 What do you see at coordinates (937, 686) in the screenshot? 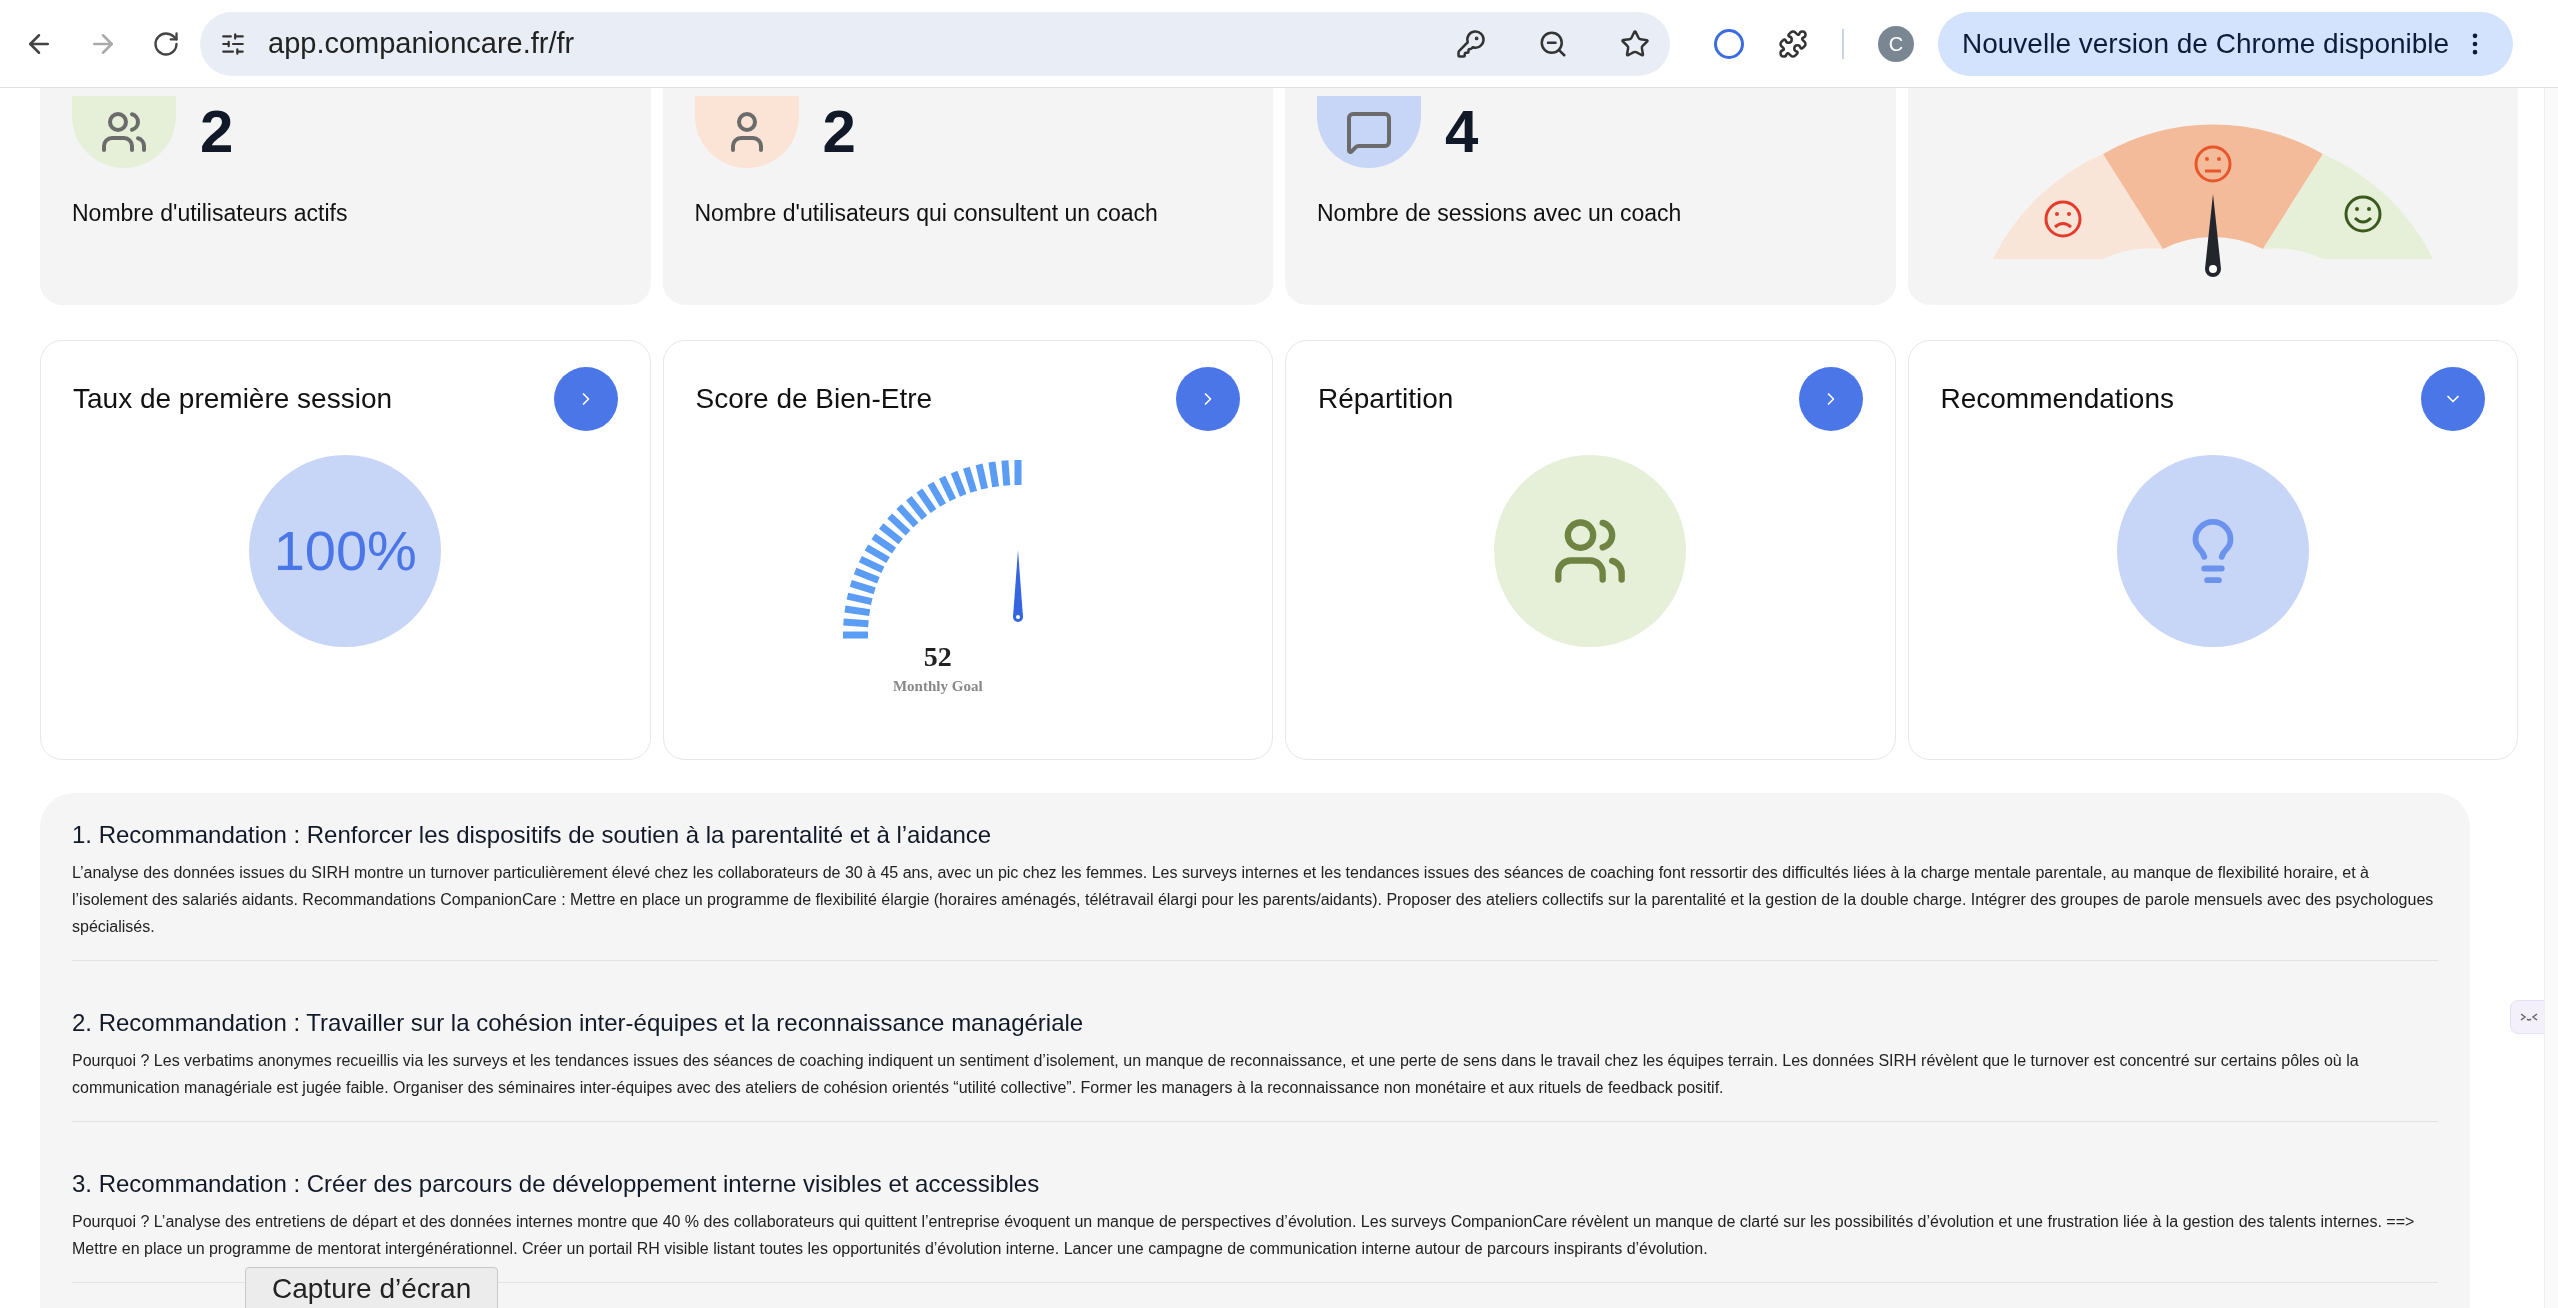
I see `score-caption: Monthly Goal` at bounding box center [937, 686].